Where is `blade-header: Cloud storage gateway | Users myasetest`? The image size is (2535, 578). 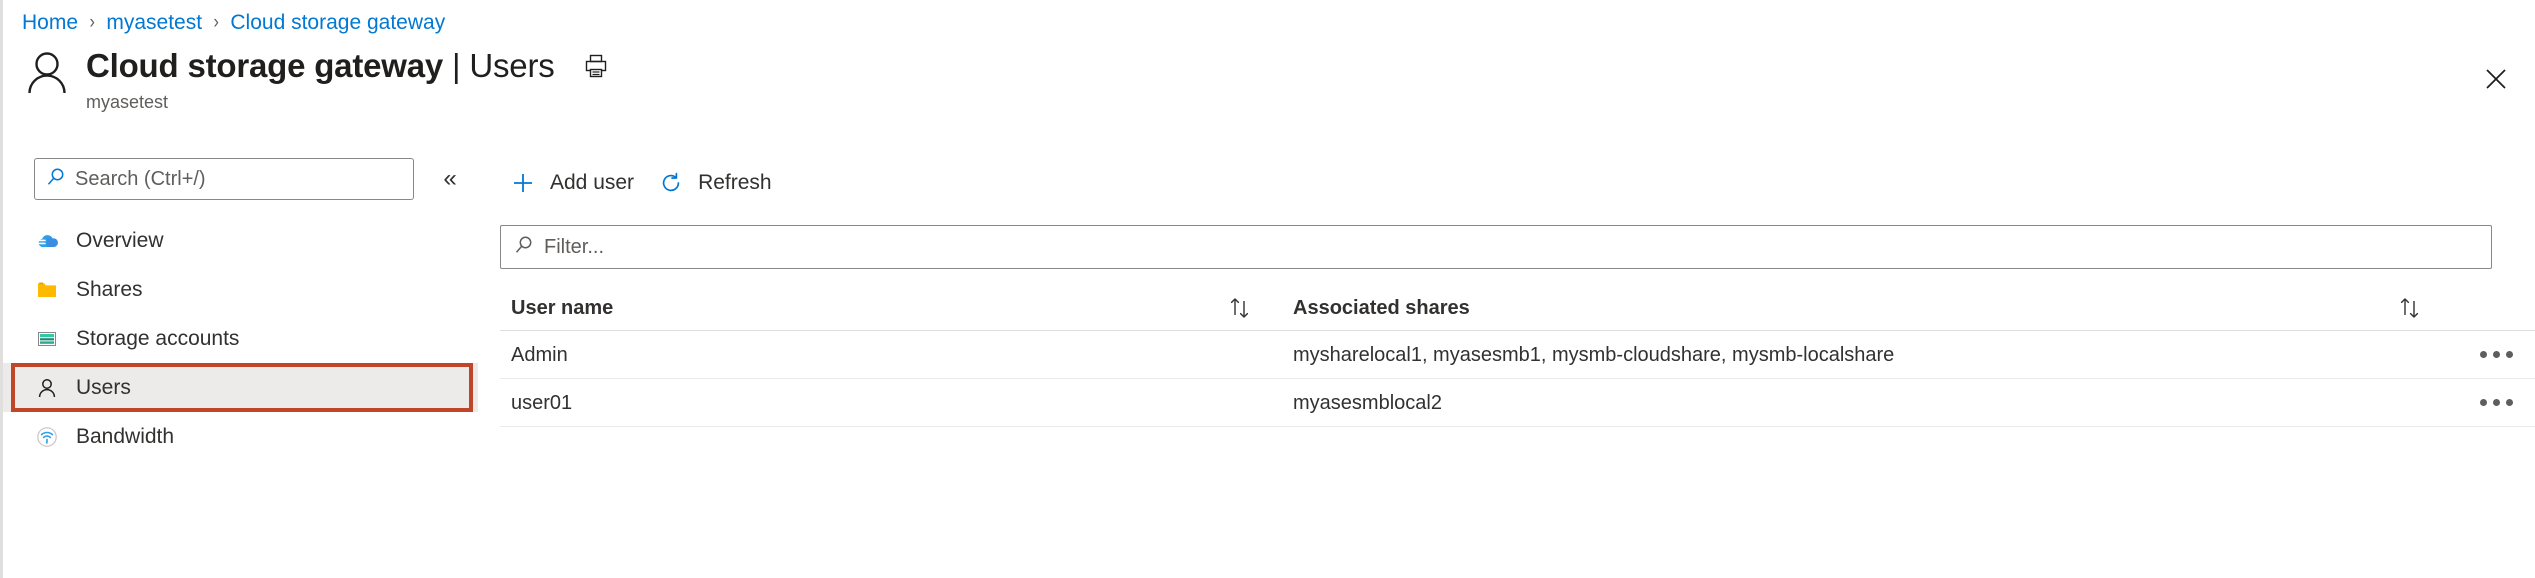 blade-header: Cloud storage gateway | Users myasetest is located at coordinates (316, 79).